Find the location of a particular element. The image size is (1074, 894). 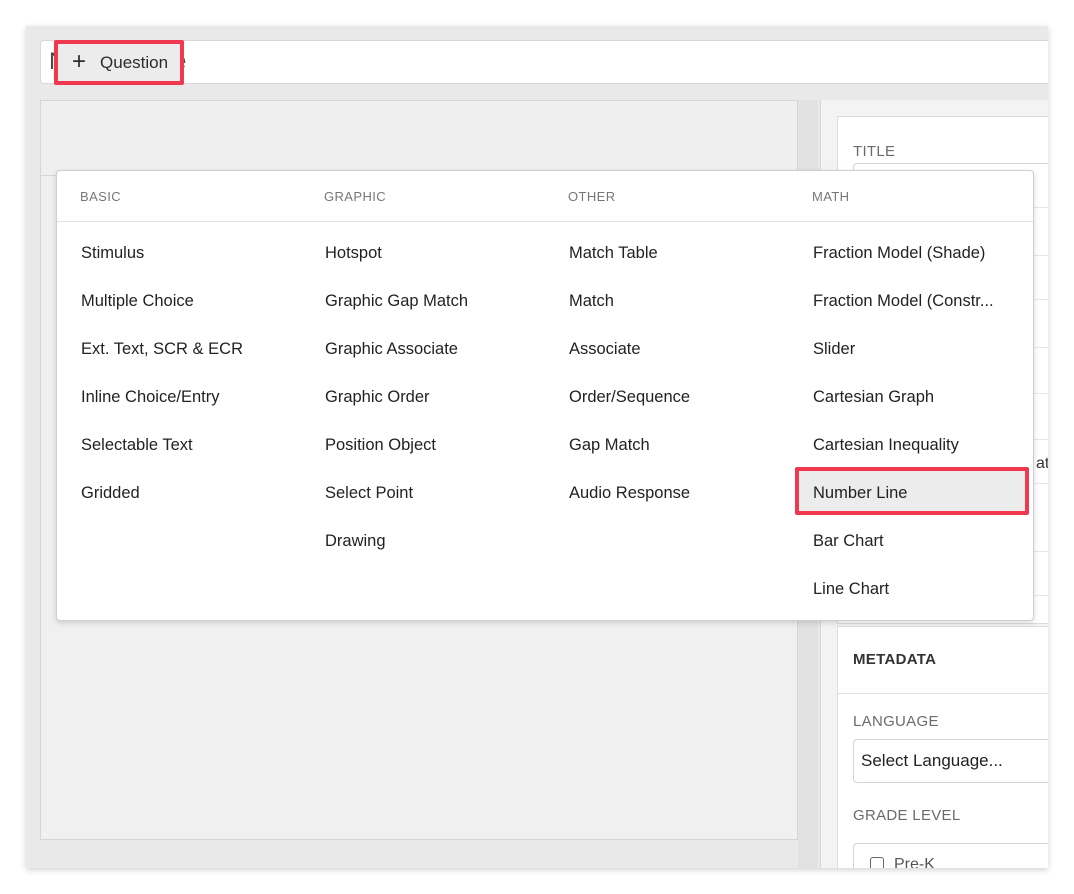

menu-item-line-chart: Line Chart is located at coordinates (851, 589).